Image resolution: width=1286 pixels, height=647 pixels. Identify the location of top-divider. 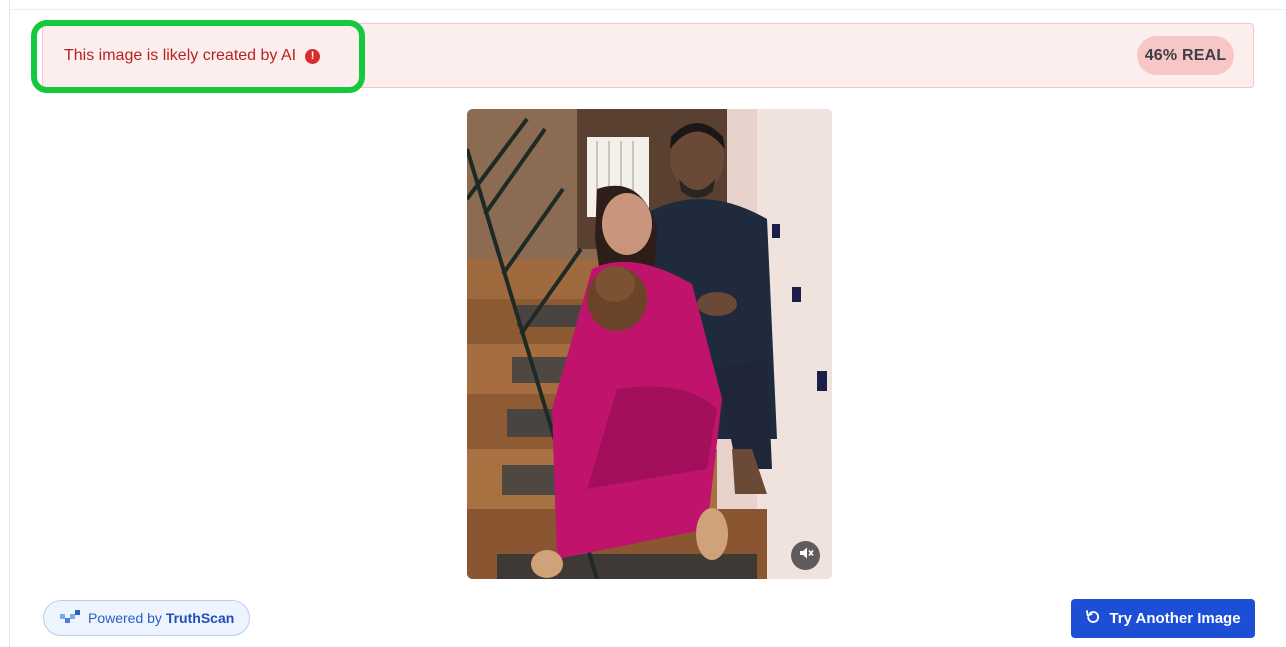
(648, 9).